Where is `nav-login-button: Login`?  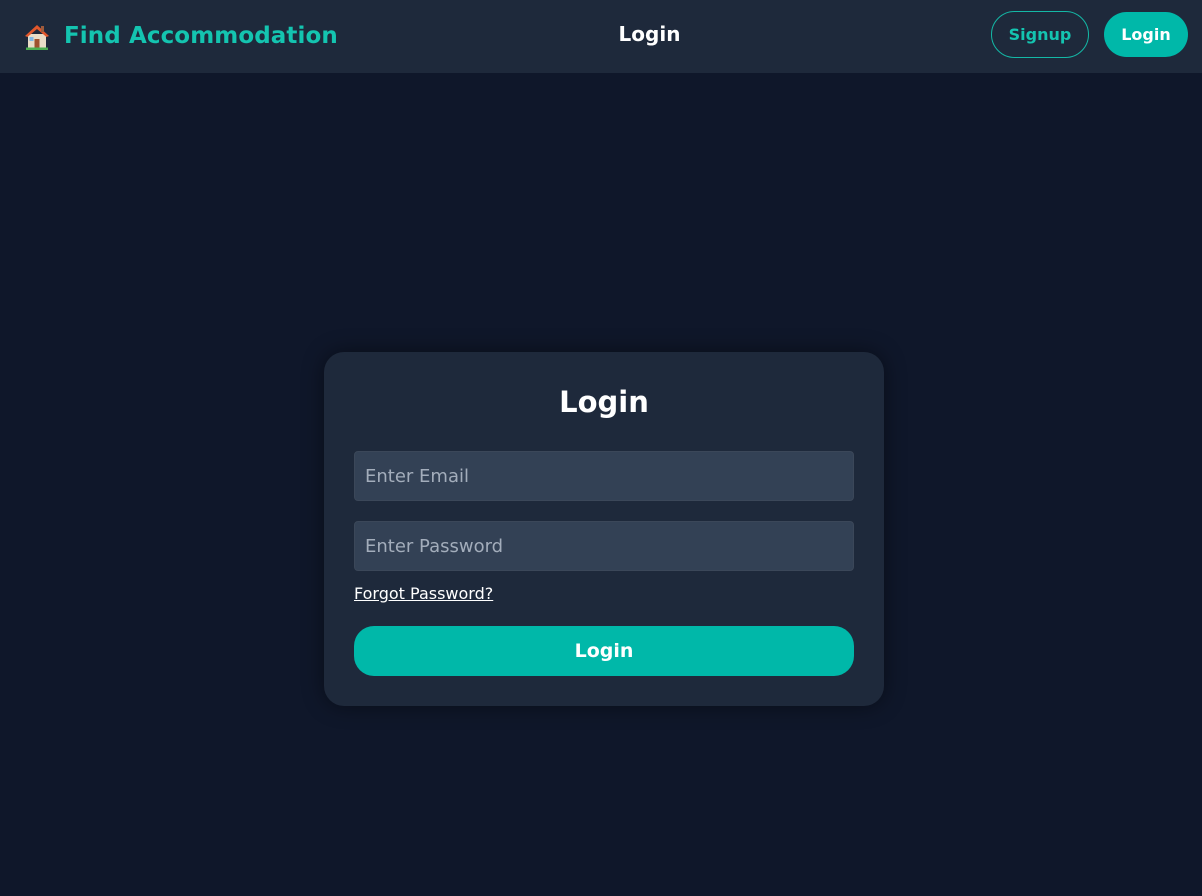 nav-login-button: Login is located at coordinates (1146, 34).